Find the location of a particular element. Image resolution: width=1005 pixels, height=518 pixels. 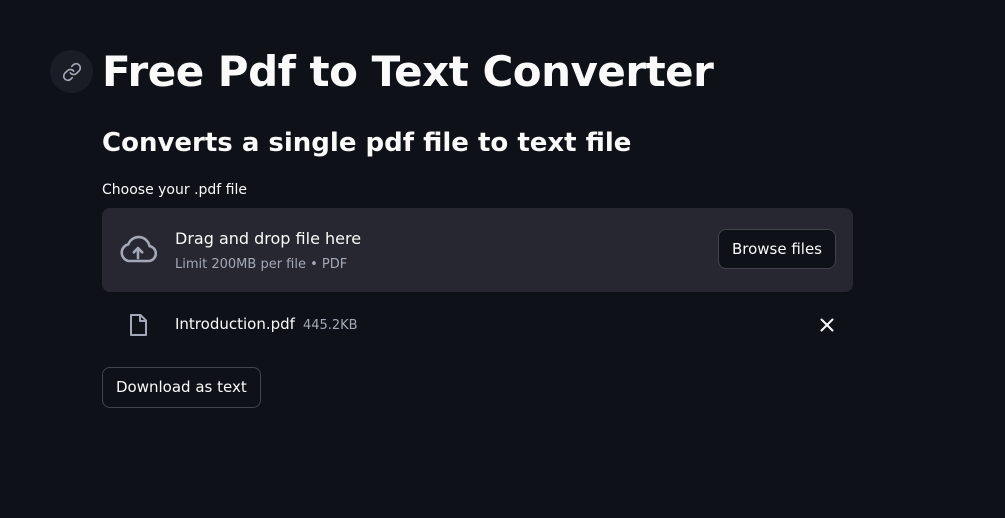

download-as-text-button: Download as text is located at coordinates (181, 387).